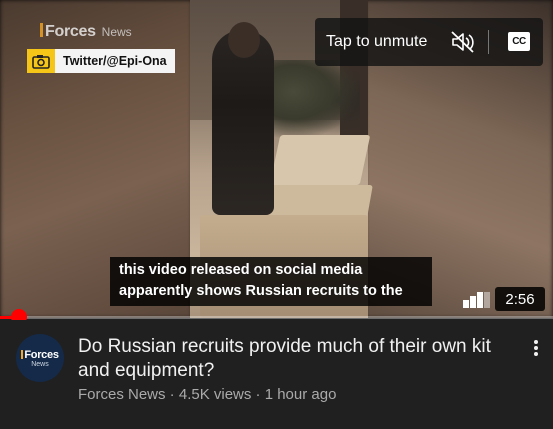 This screenshot has width=553, height=429. What do you see at coordinates (377, 41) in the screenshot?
I see `unmute-label: Tap to unmute` at bounding box center [377, 41].